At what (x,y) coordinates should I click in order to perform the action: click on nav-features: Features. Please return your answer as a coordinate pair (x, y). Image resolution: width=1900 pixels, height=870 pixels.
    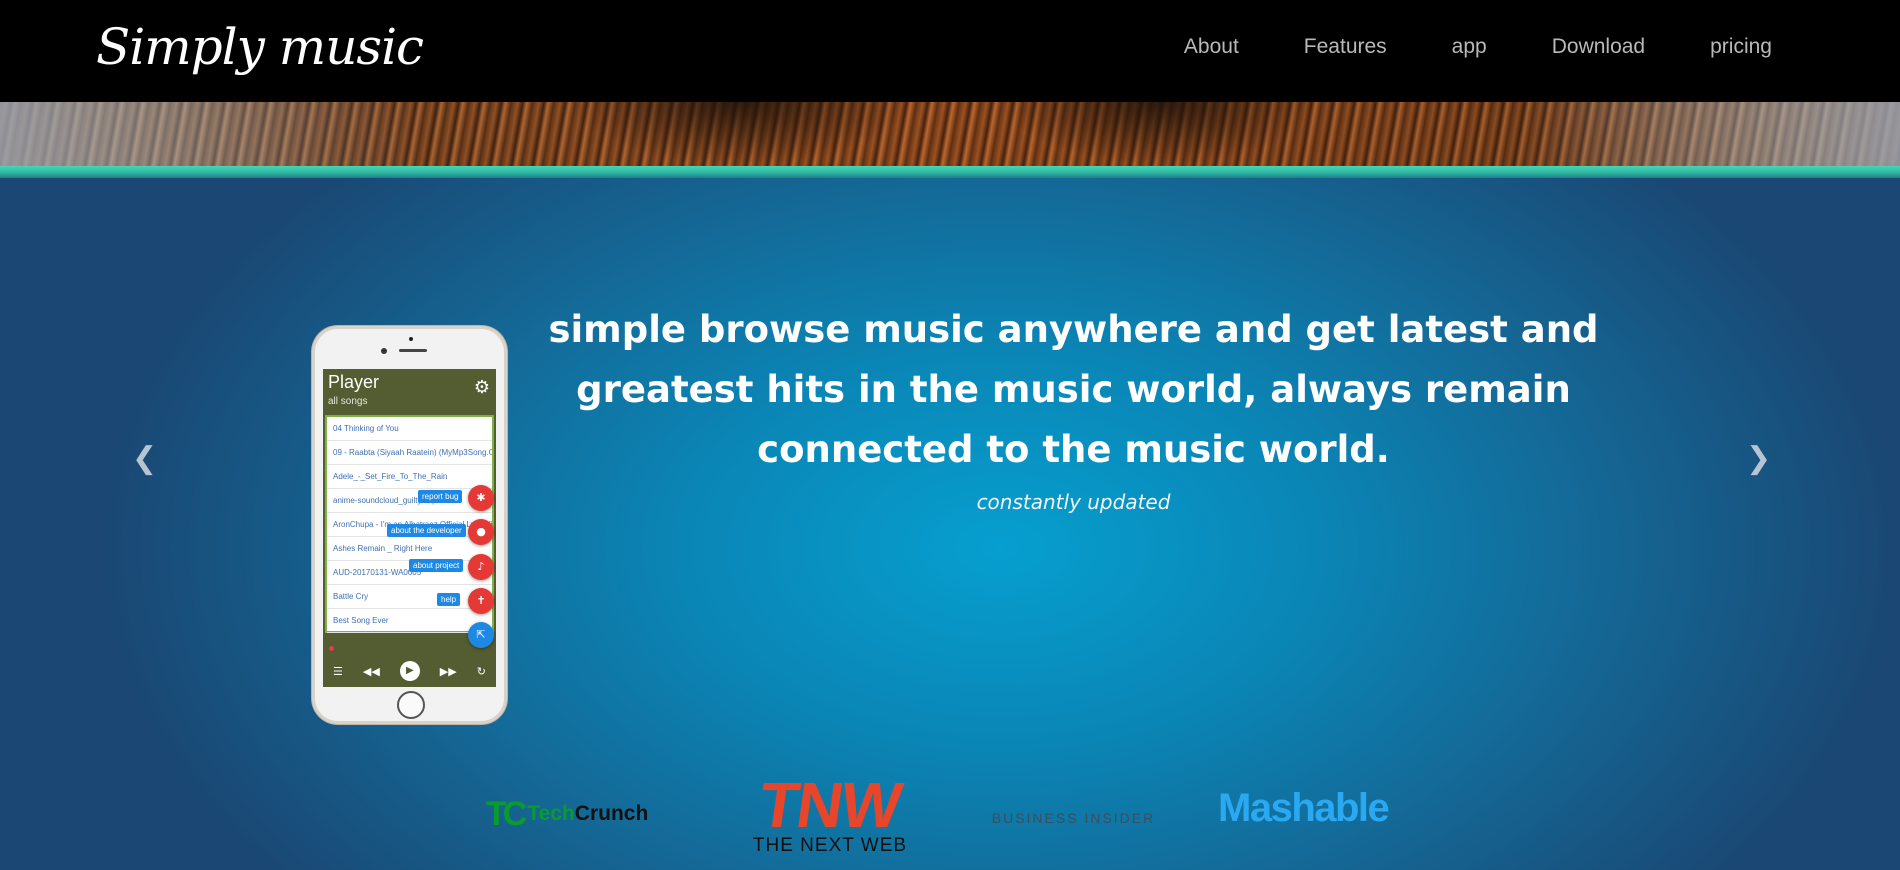
    Looking at the image, I should click on (1345, 47).